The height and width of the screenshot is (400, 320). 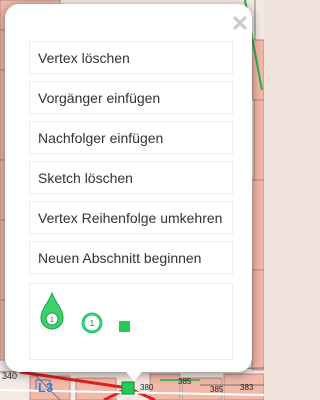 What do you see at coordinates (52, 320) in the screenshot?
I see `pin-label: 1` at bounding box center [52, 320].